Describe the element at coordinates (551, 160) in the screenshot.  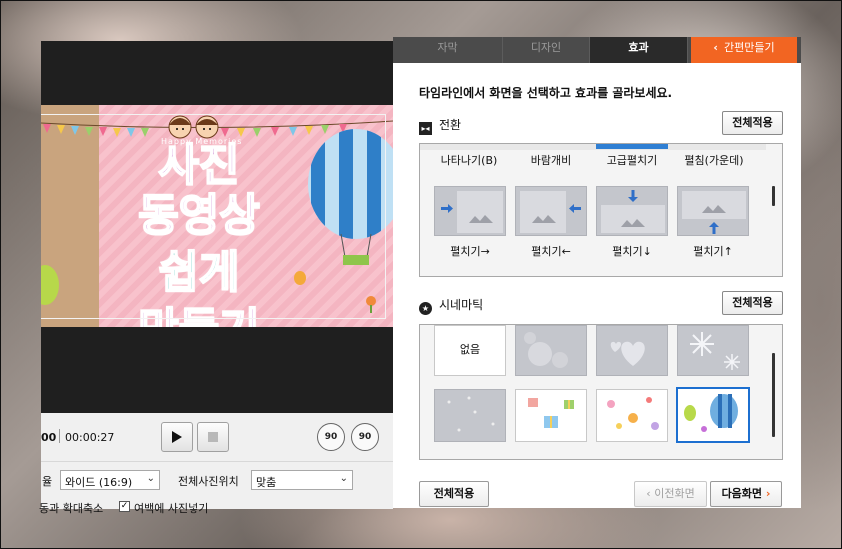
I see `transition-label-pinwheel: 바람개비` at that location.